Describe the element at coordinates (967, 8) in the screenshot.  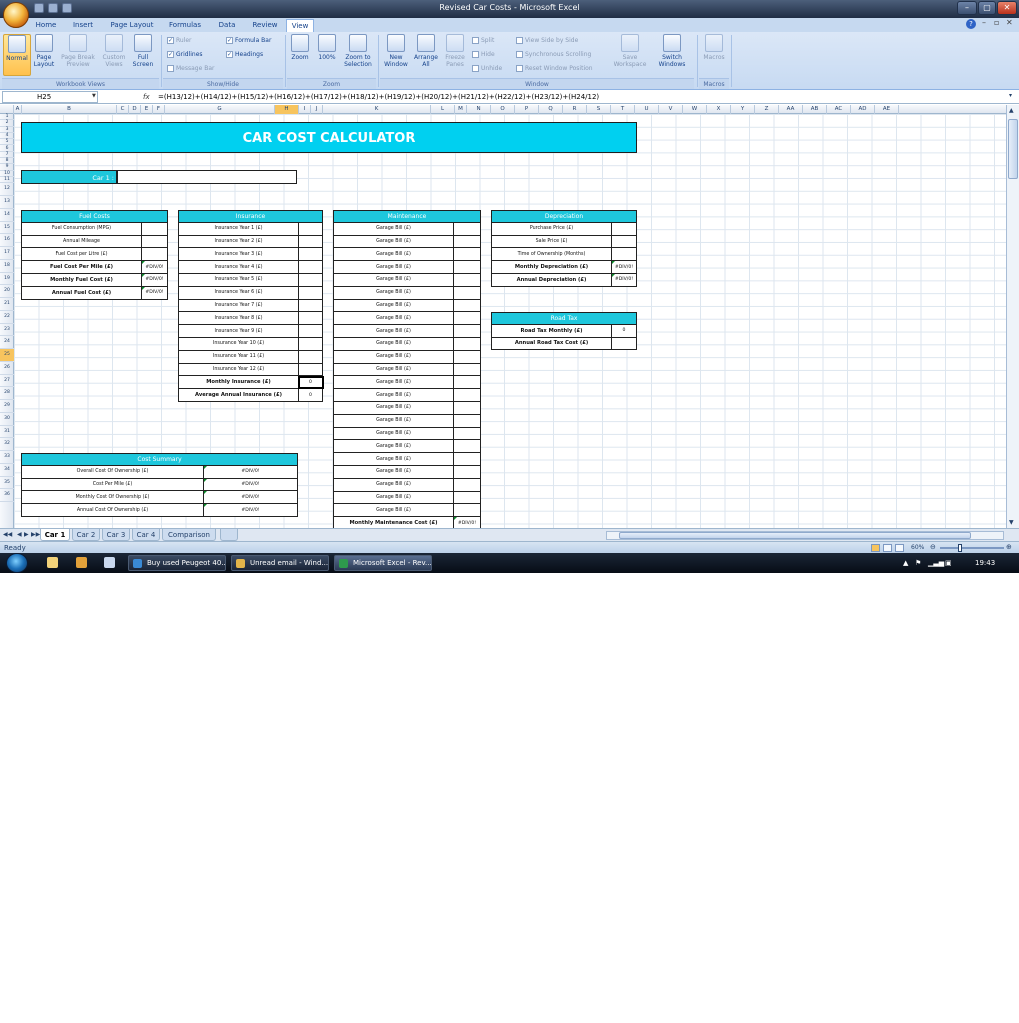
I see `minimize-button: –` at that location.